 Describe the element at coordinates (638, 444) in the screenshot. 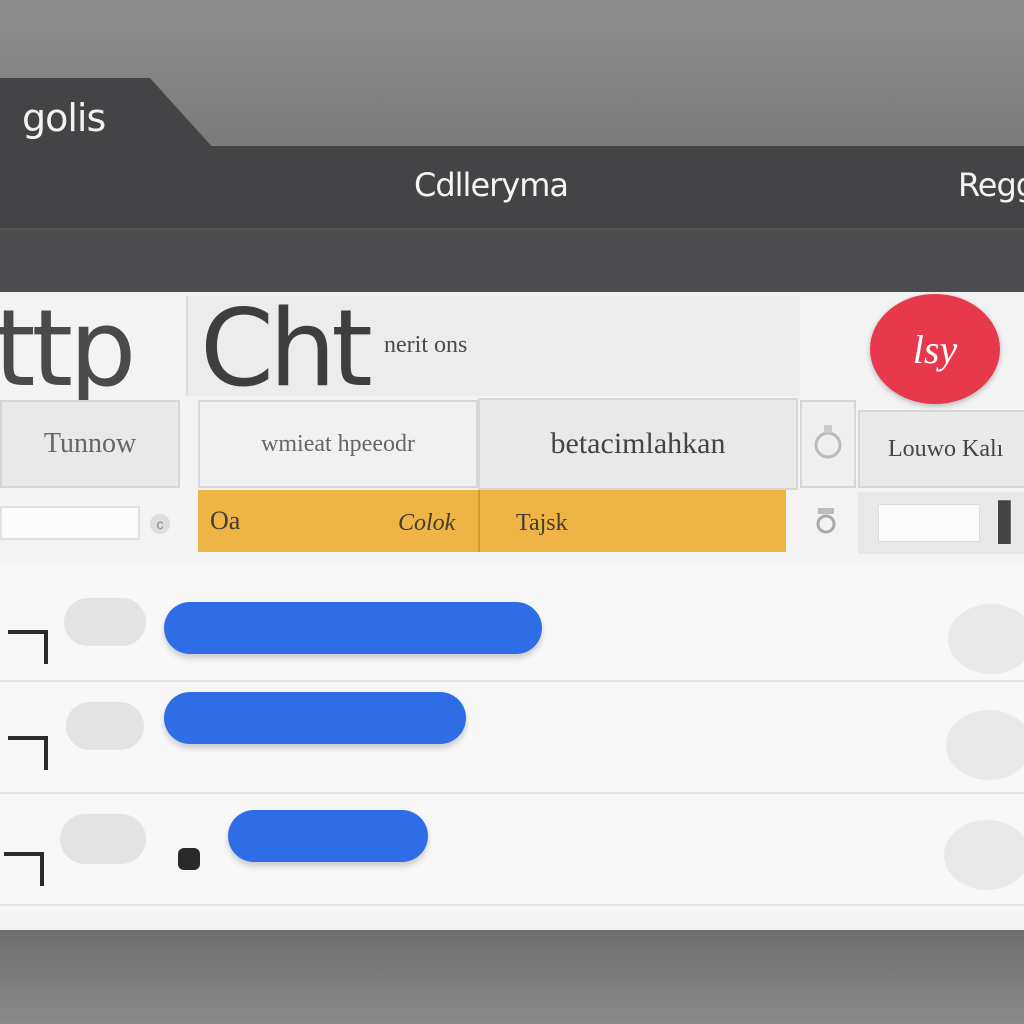

I see `column-header-3: betacimlahkan` at that location.